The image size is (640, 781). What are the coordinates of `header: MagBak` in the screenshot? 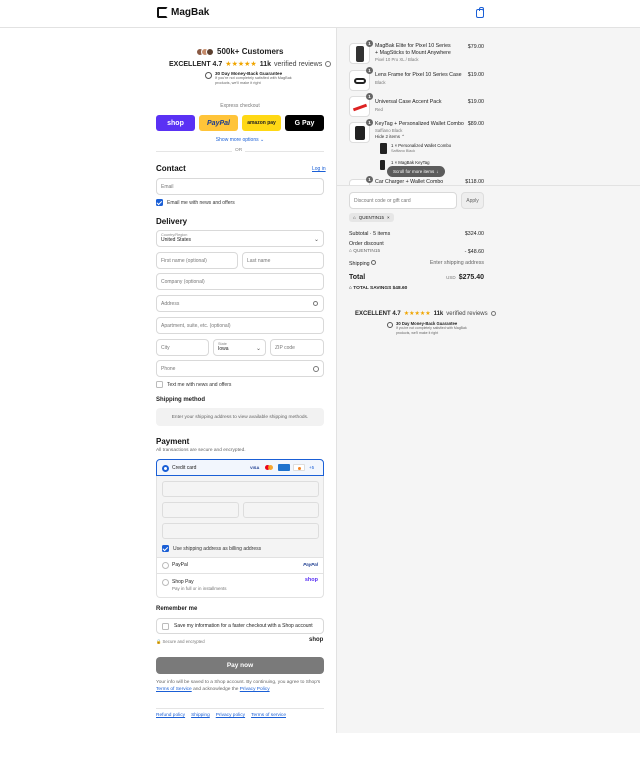 It's located at (320, 14).